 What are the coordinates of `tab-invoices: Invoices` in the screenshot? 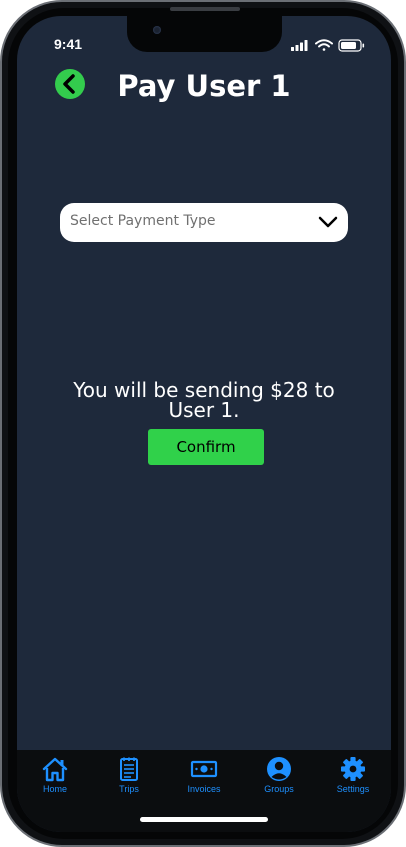 It's located at (204, 778).